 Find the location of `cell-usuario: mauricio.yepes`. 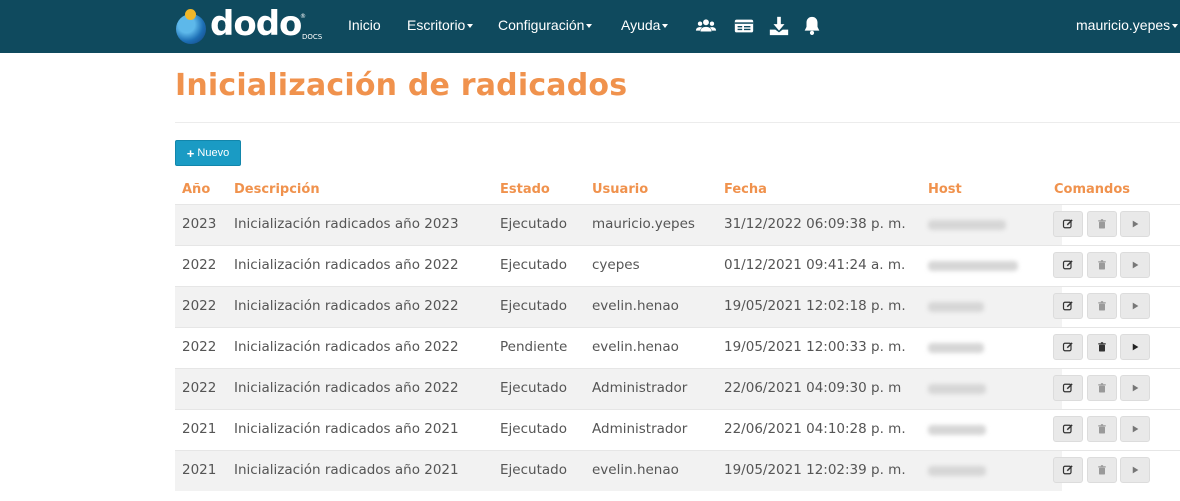

cell-usuario: mauricio.yepes is located at coordinates (643, 224).